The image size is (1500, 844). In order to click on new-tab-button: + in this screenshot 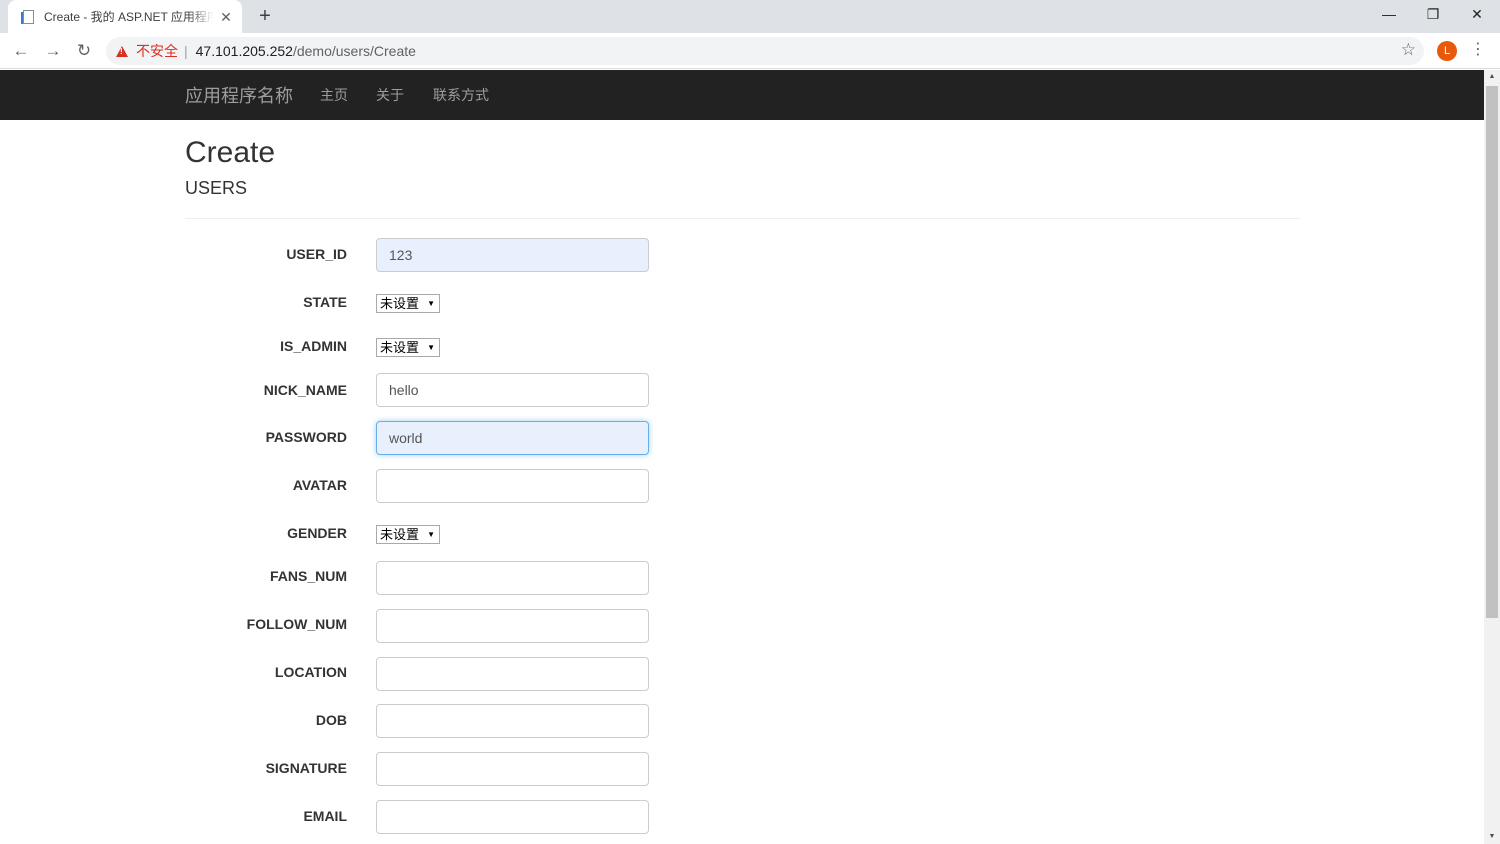, I will do `click(265, 16)`.